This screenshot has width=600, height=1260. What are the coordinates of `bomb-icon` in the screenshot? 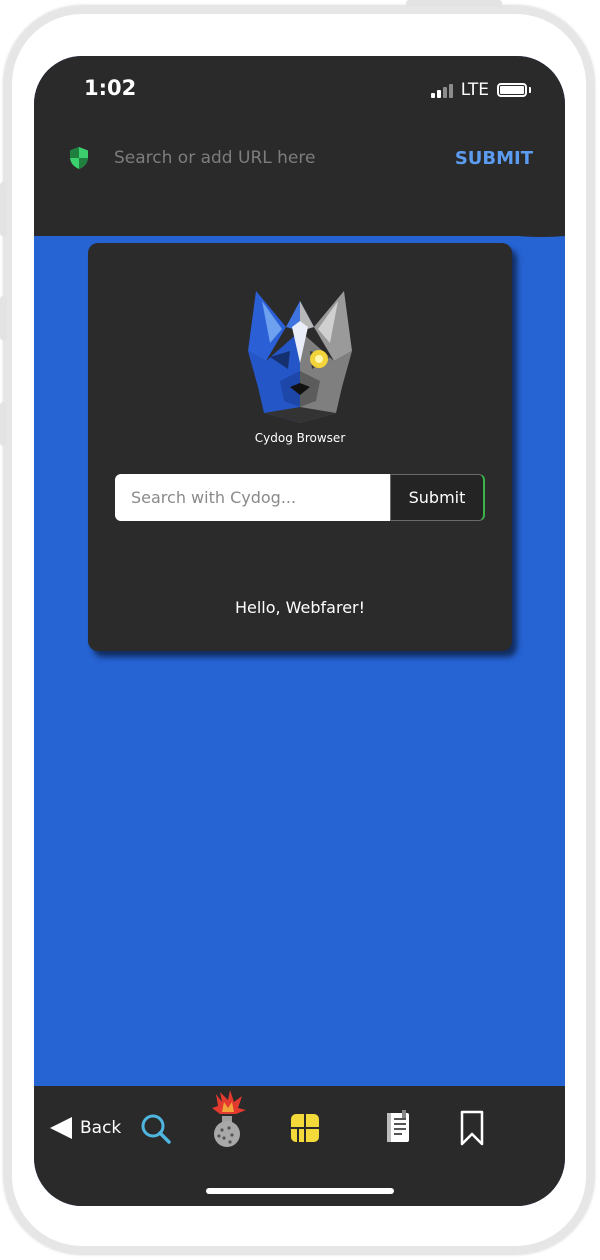 It's located at (228, 1118).